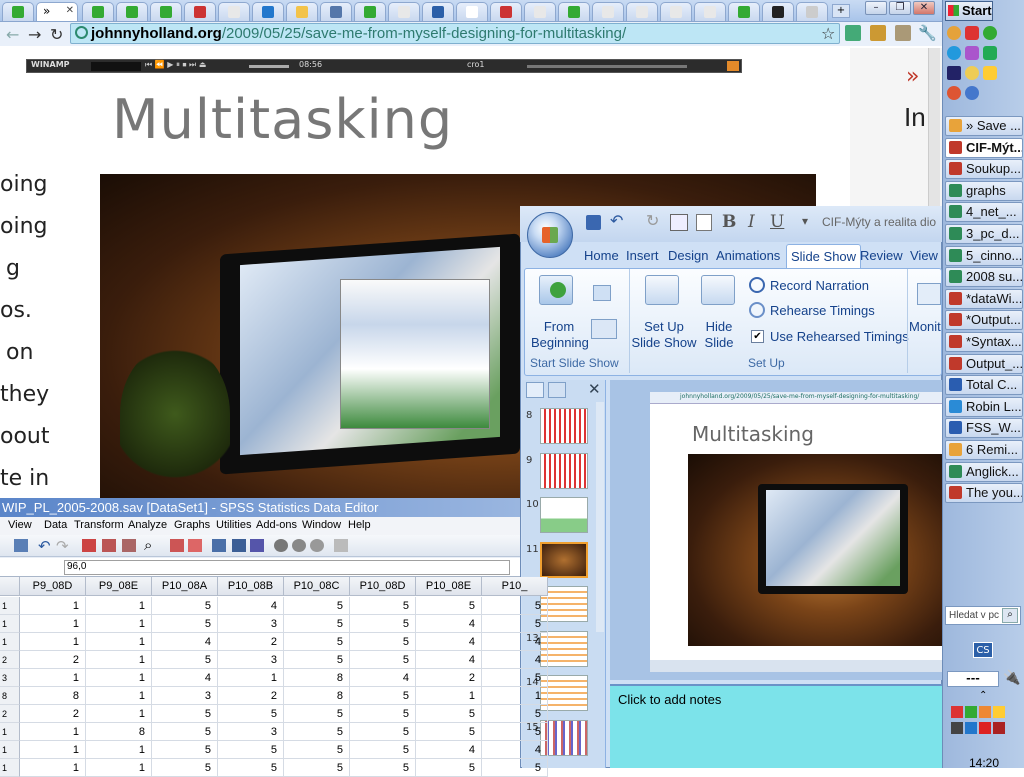  I want to click on close-window-button: ✕, so click(924, 8).